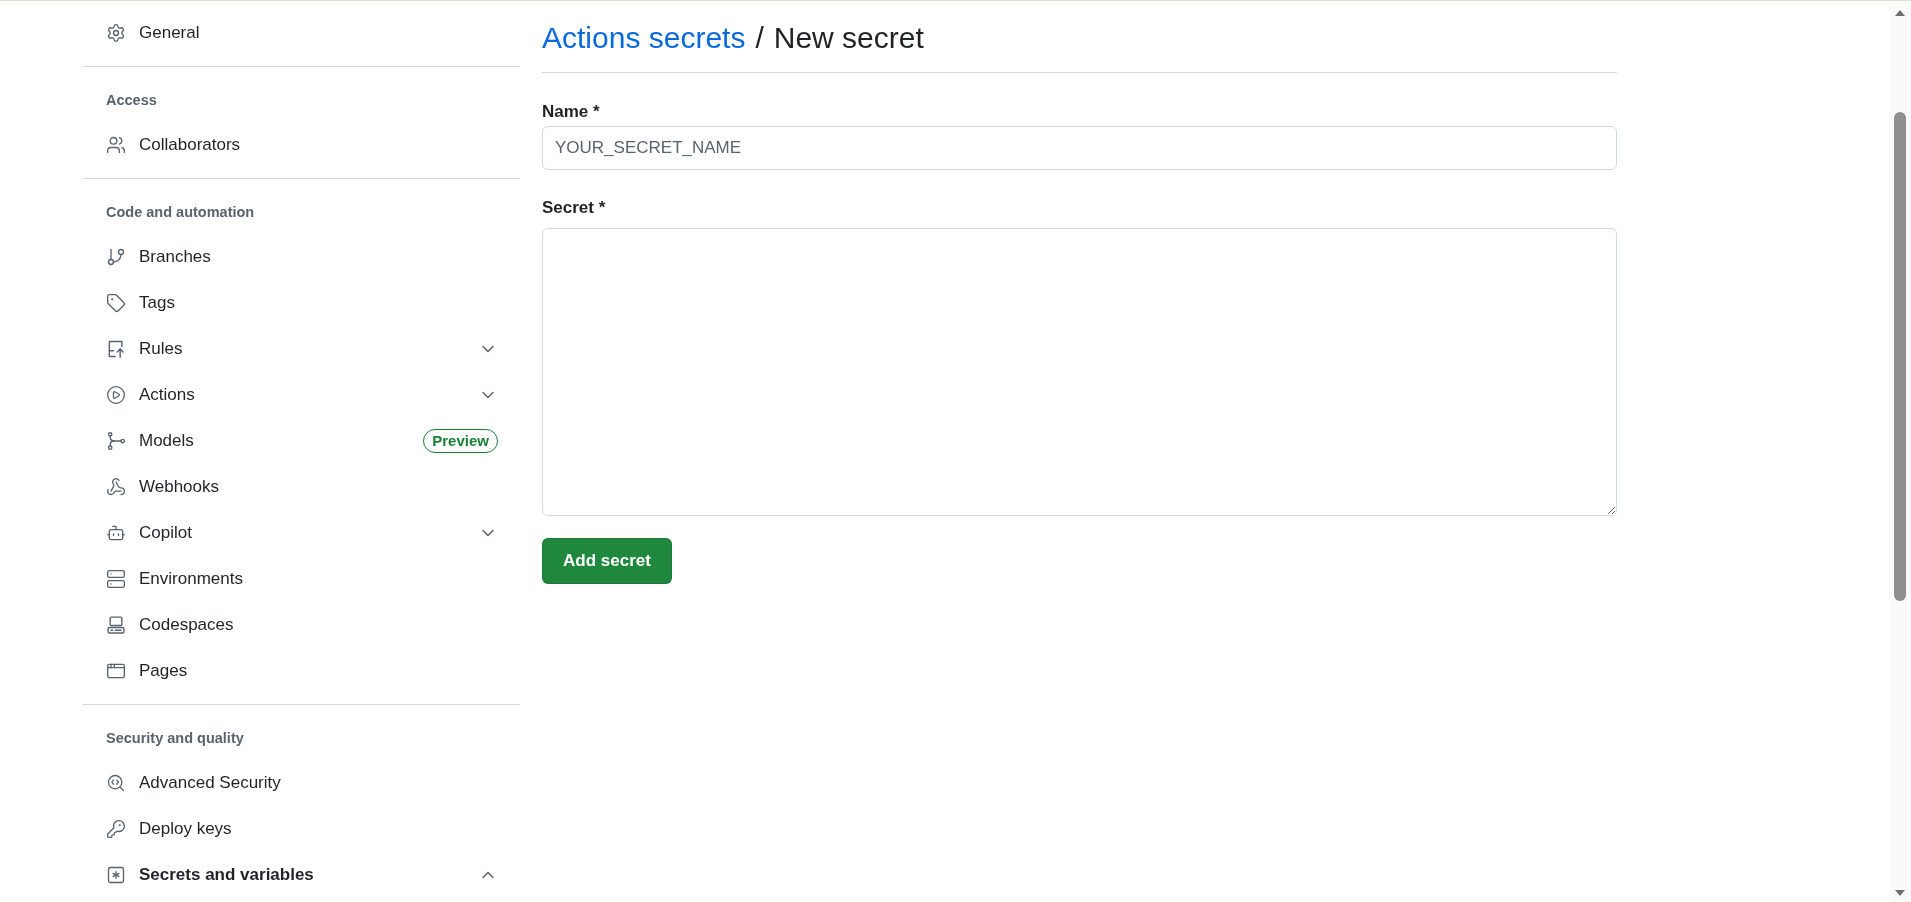 Image resolution: width=1911 pixels, height=902 pixels. I want to click on sidebar-item: Pages, so click(301, 671).